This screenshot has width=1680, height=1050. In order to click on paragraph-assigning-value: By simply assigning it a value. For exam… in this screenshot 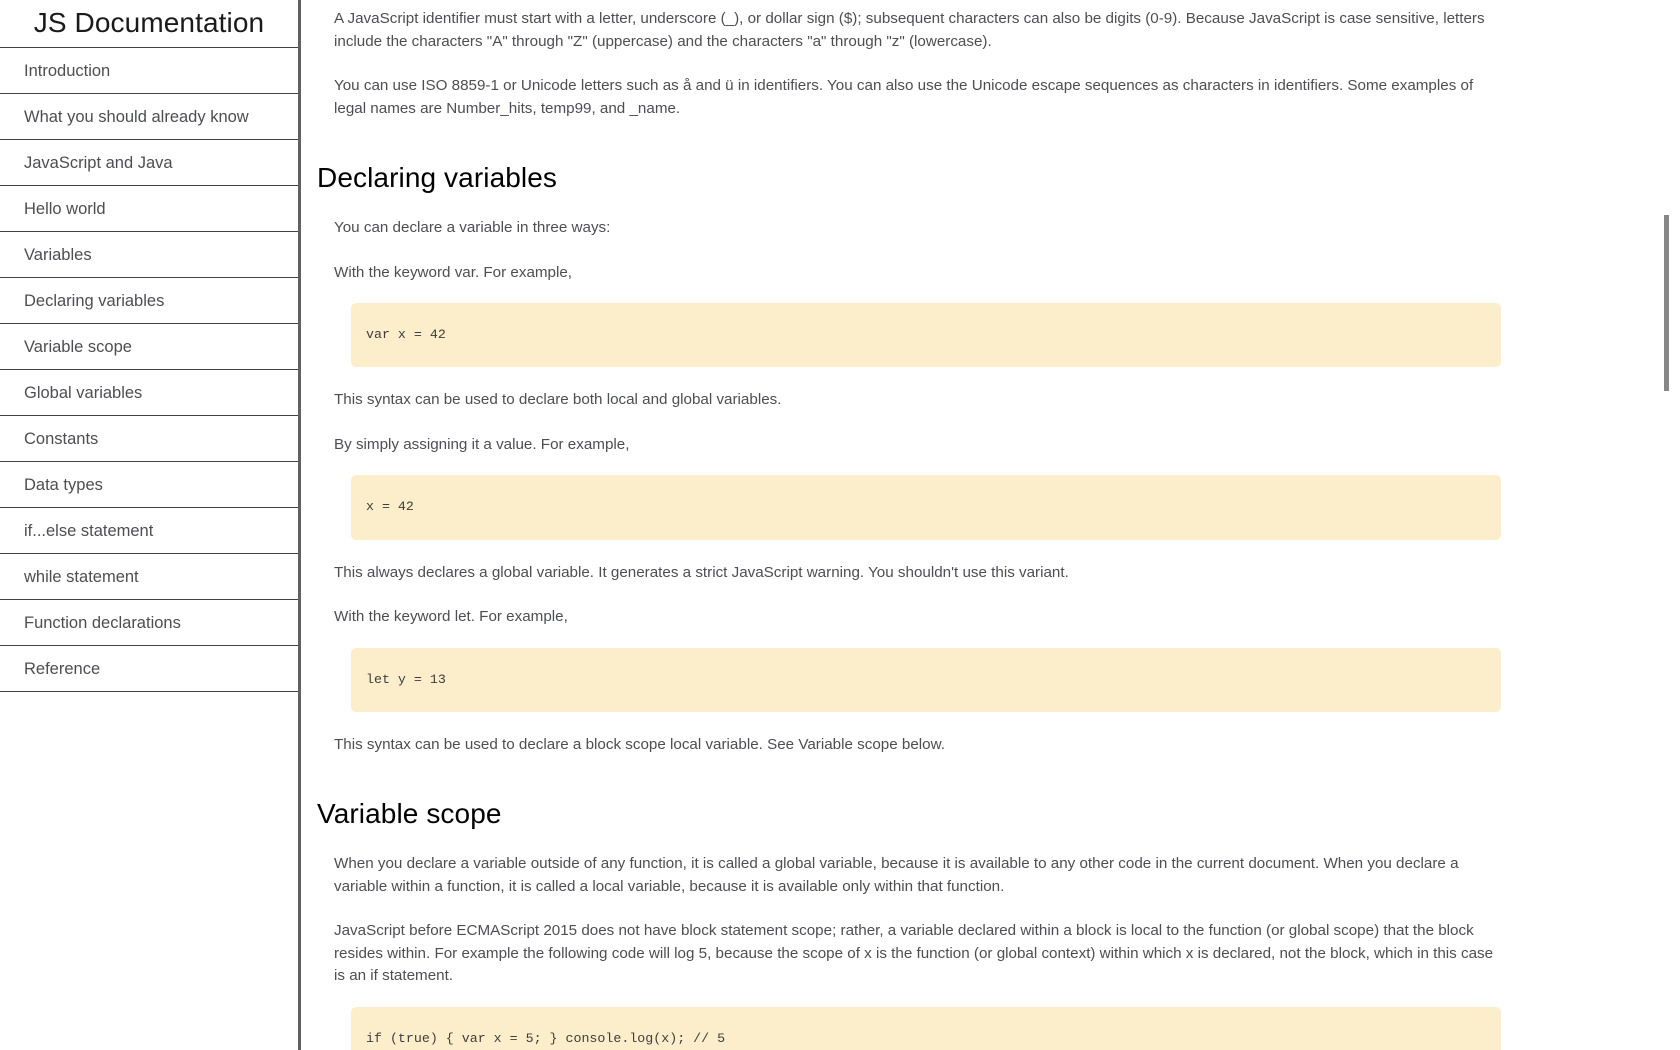, I will do `click(482, 444)`.